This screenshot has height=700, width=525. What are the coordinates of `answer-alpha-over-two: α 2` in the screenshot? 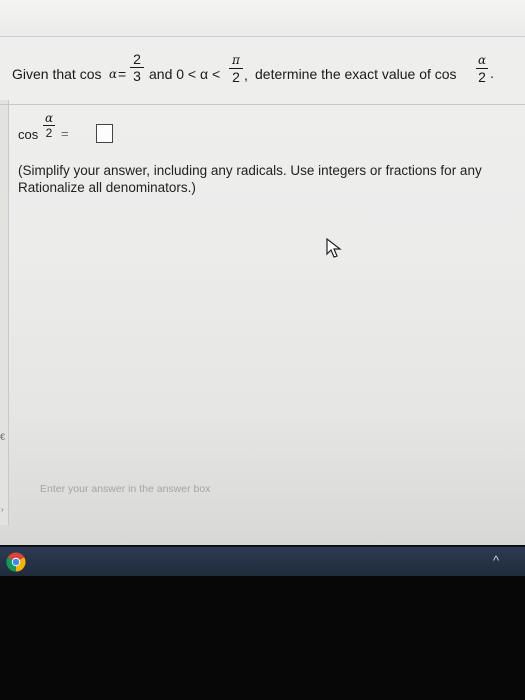 It's located at (49, 125).